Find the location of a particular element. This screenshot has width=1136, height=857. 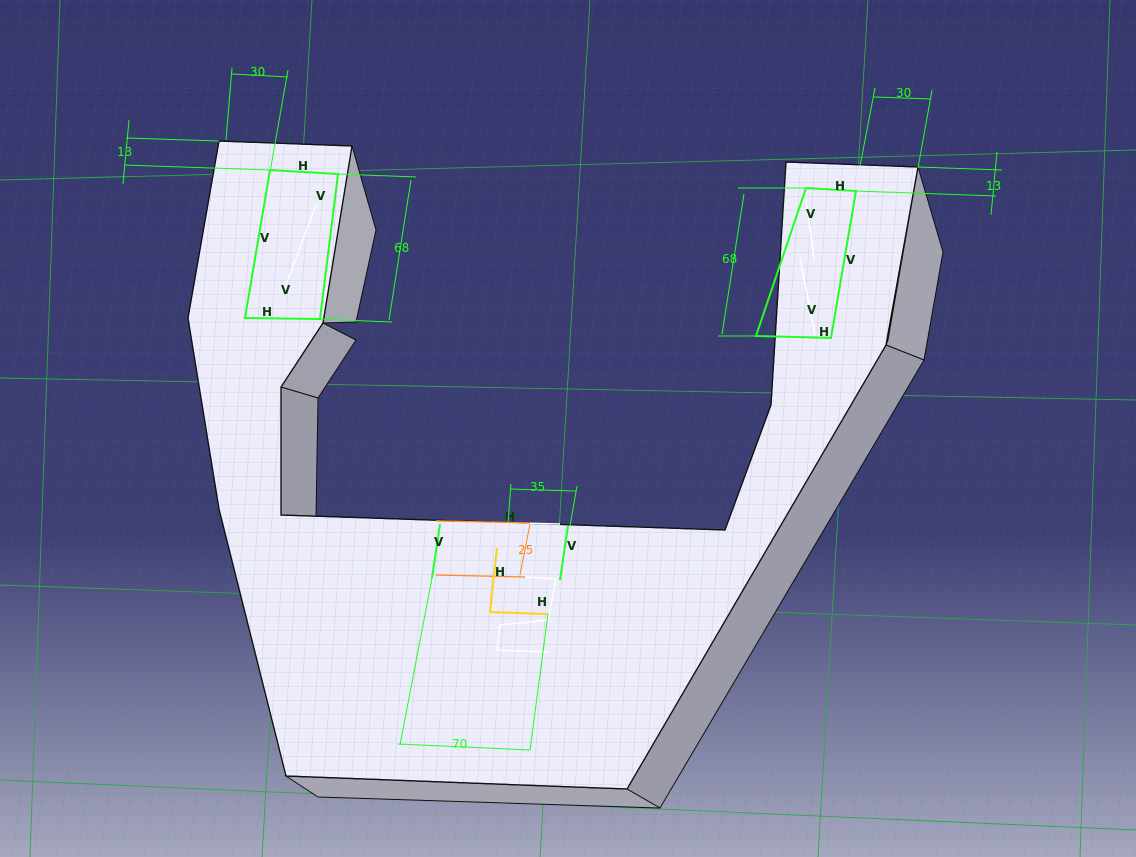

dimension-right-width-value: 30 is located at coordinates (903, 93).